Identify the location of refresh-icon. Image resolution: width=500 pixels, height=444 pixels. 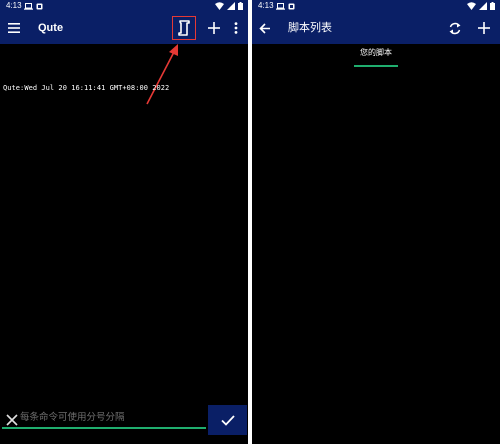
(455, 28).